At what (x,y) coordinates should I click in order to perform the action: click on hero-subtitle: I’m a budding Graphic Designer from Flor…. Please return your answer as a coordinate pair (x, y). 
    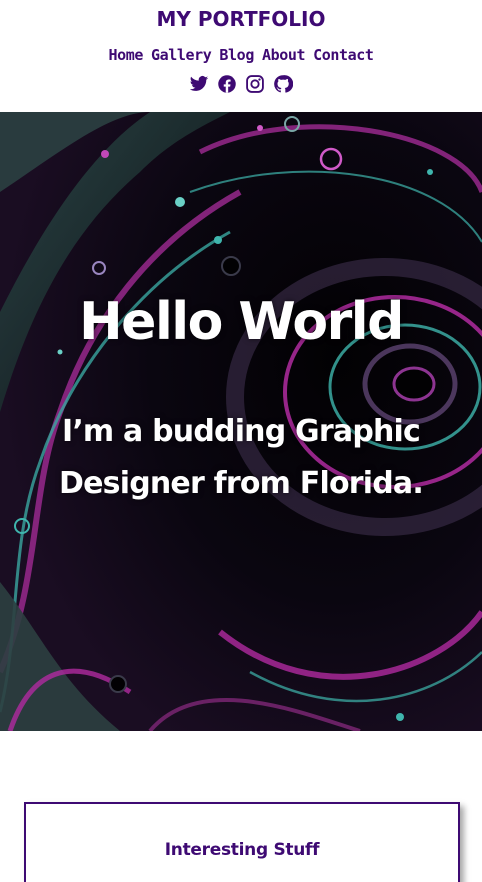
    Looking at the image, I should click on (241, 457).